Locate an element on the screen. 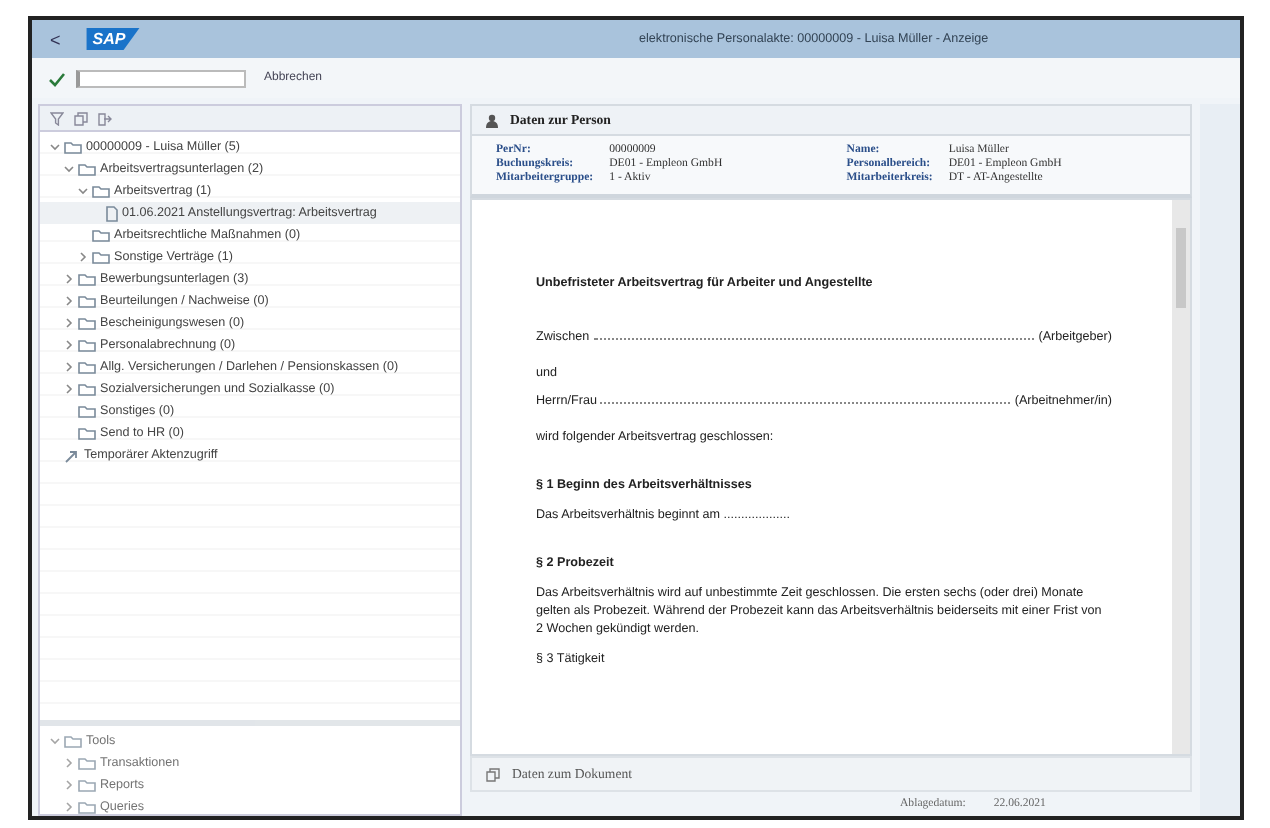 This screenshot has width=1270, height=828. person-icon is located at coordinates (492, 120).